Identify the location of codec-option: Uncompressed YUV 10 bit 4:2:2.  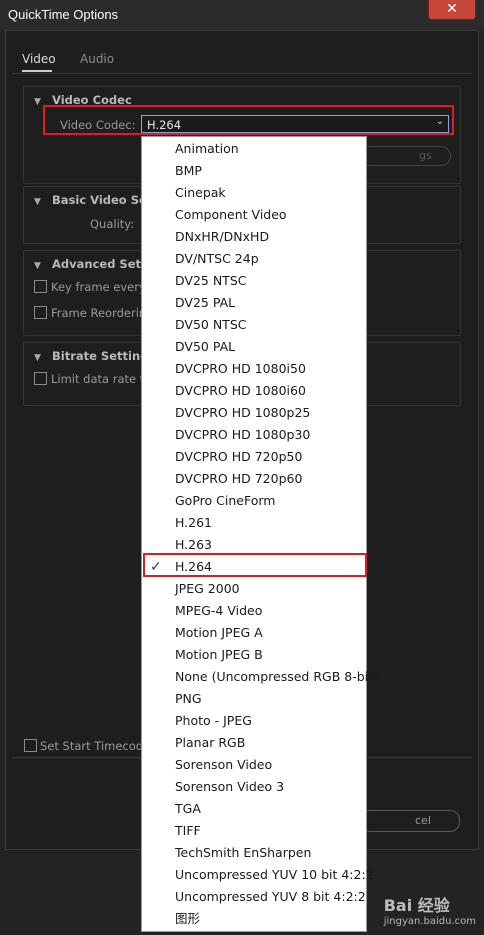
(258, 875).